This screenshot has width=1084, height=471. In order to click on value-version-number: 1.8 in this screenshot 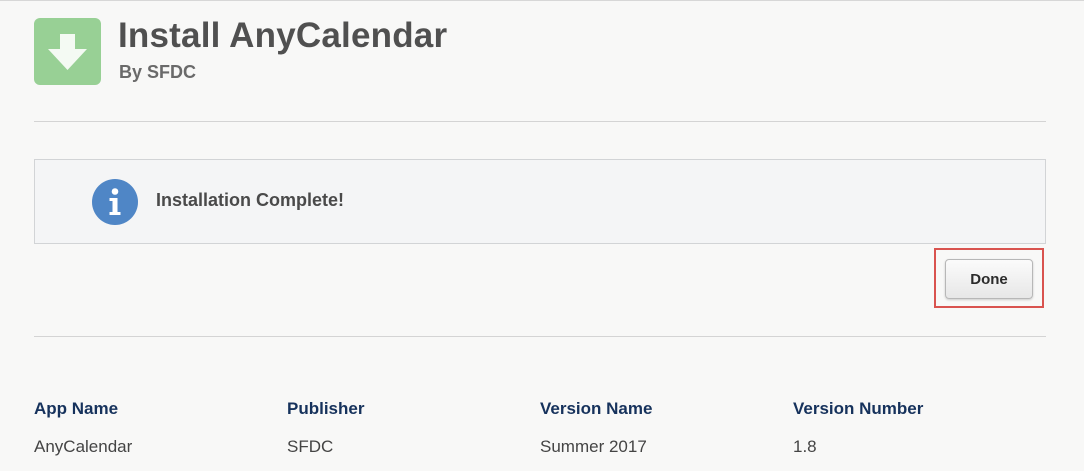, I will do `click(805, 446)`.